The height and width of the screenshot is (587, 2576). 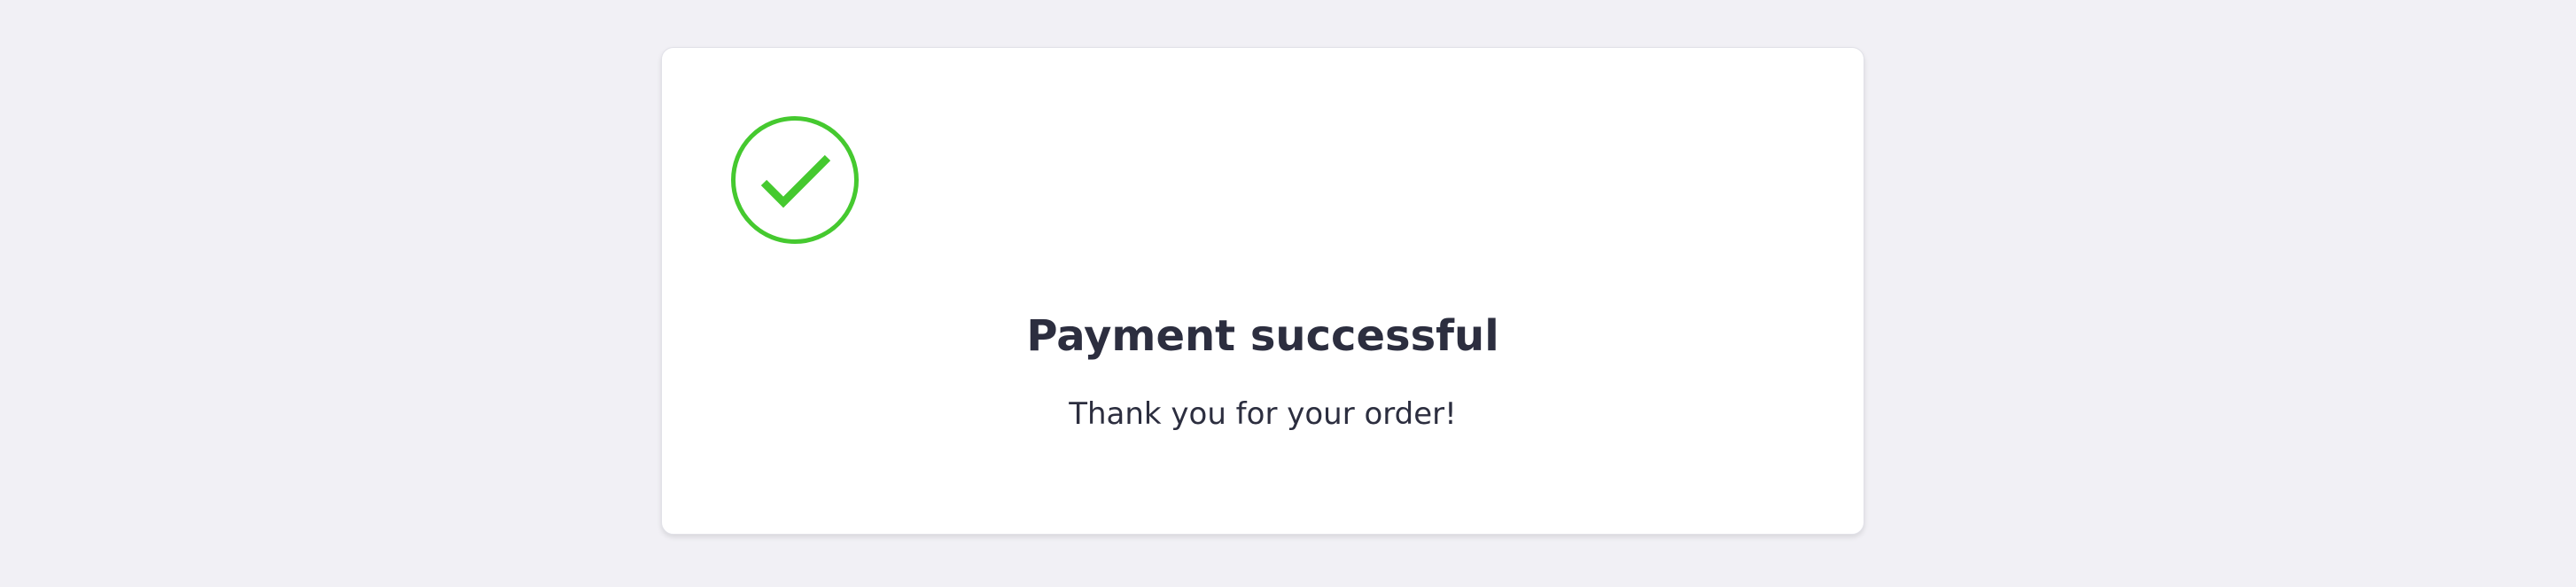 What do you see at coordinates (1263, 336) in the screenshot?
I see `page-title: Payment successful` at bounding box center [1263, 336].